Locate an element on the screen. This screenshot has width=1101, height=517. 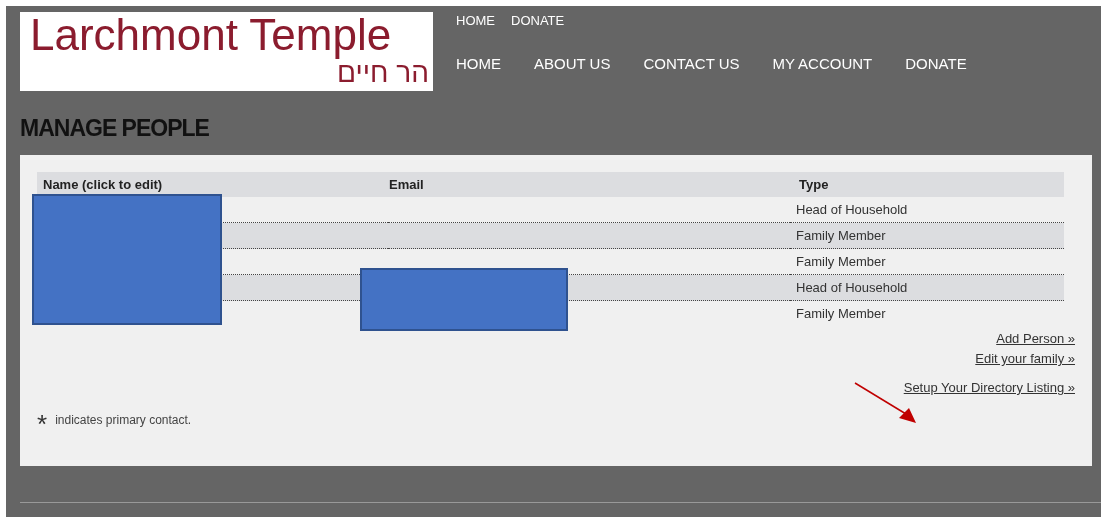
primary-contact-symbol: * is located at coordinates (42, 421).